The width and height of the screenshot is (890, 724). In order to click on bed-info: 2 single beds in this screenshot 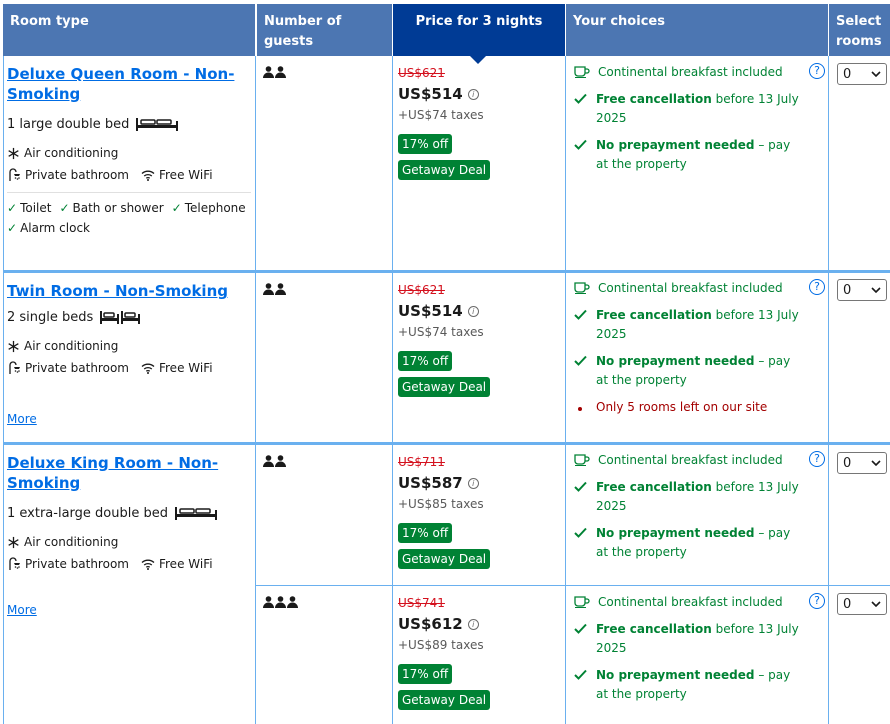, I will do `click(129, 317)`.